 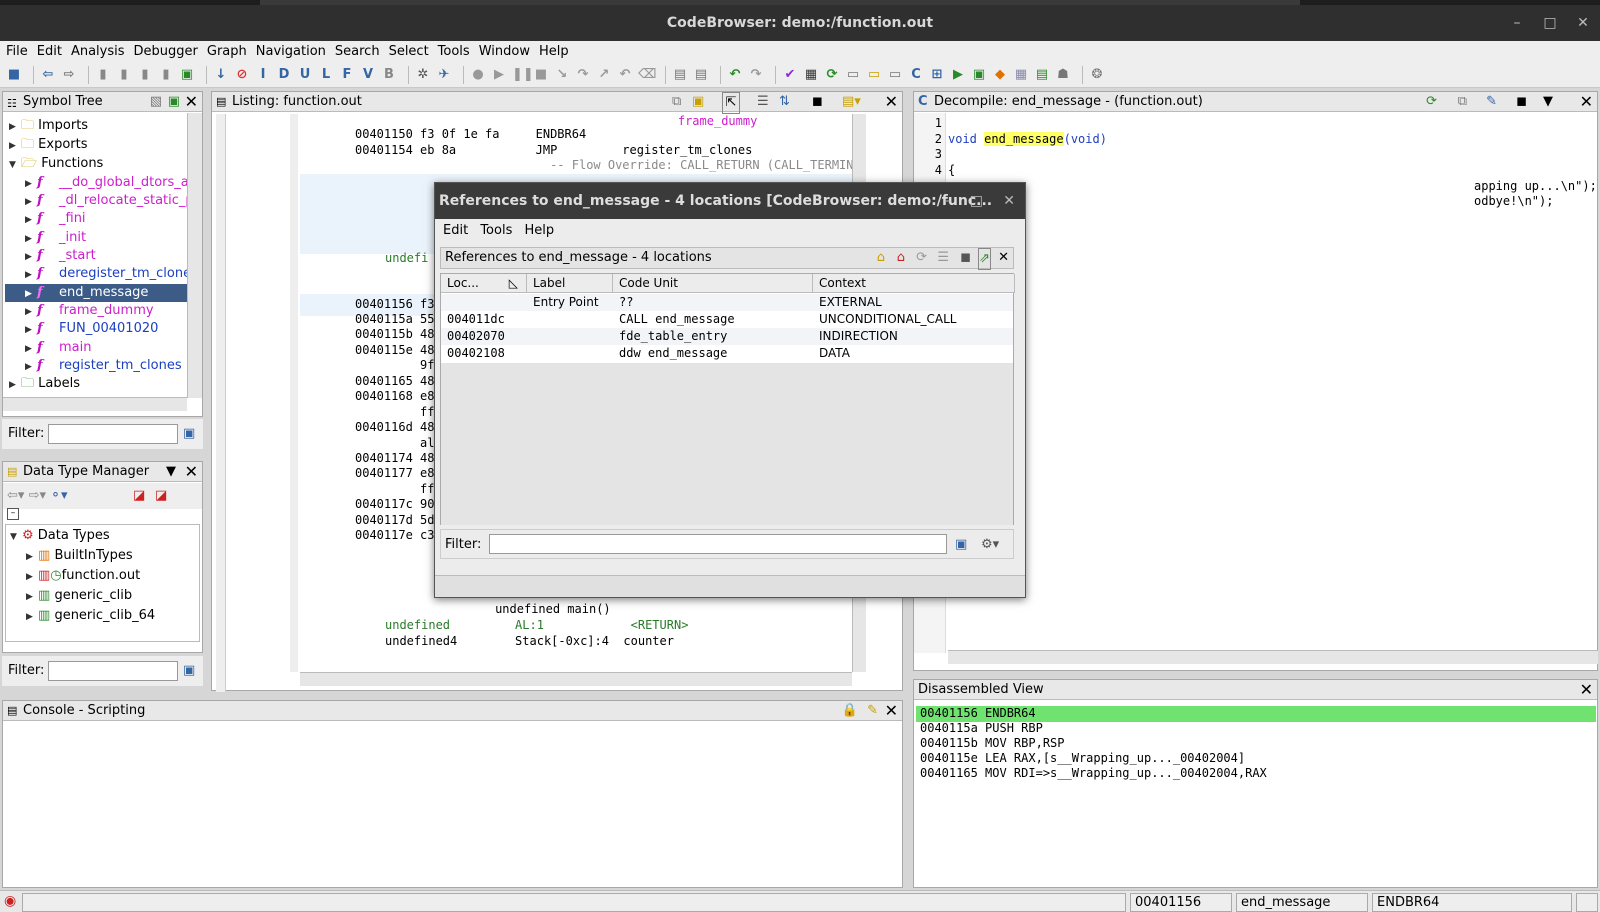 What do you see at coordinates (91, 329) in the screenshot?
I see `tree-item-function: ▶ f FUN_00401020` at bounding box center [91, 329].